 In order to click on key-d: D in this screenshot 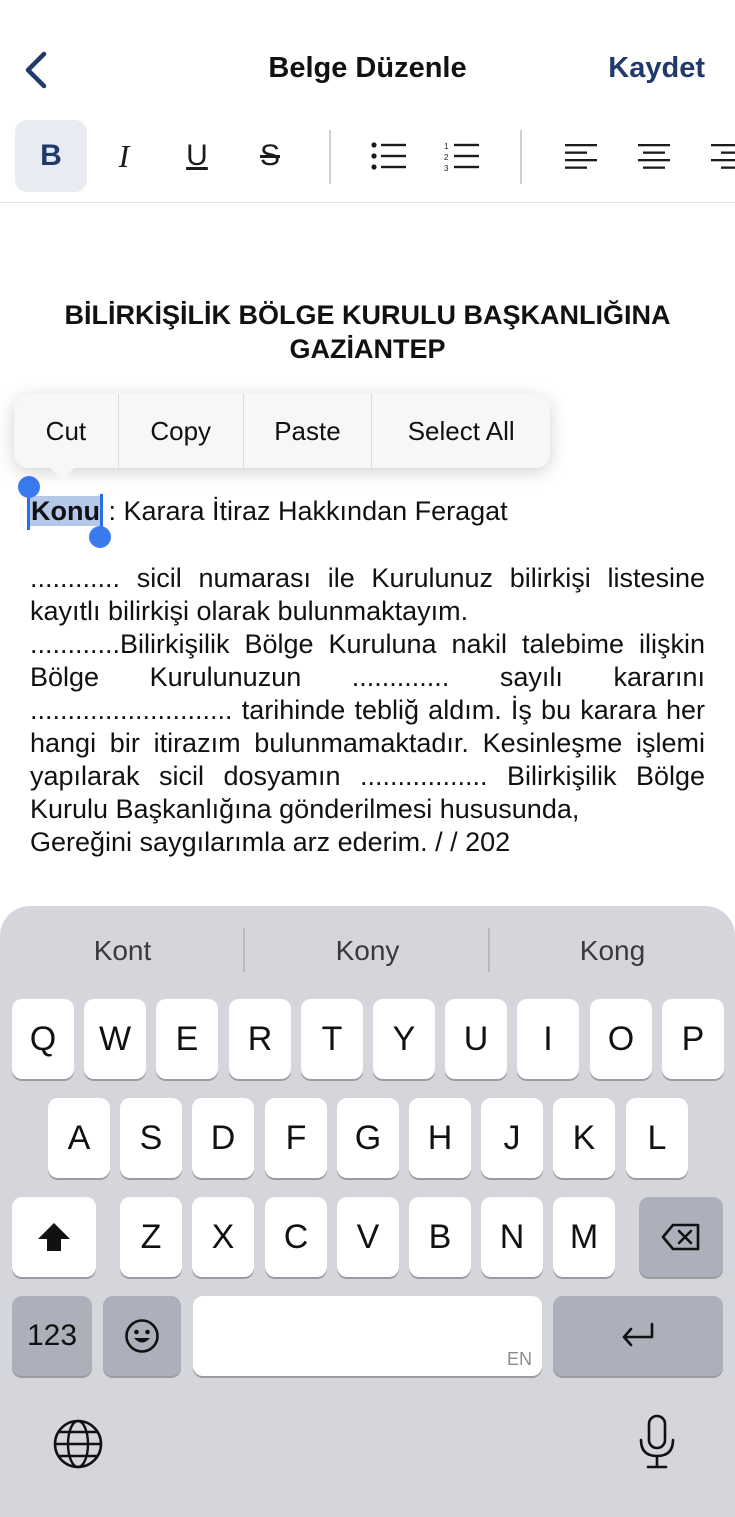, I will do `click(223, 1138)`.